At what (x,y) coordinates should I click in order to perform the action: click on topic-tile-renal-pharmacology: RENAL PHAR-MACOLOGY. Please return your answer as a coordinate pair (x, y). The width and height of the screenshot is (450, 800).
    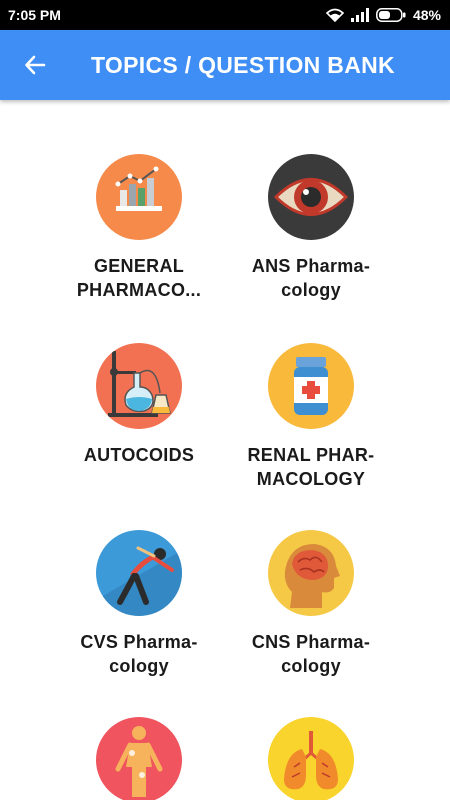
    Looking at the image, I should click on (311, 417).